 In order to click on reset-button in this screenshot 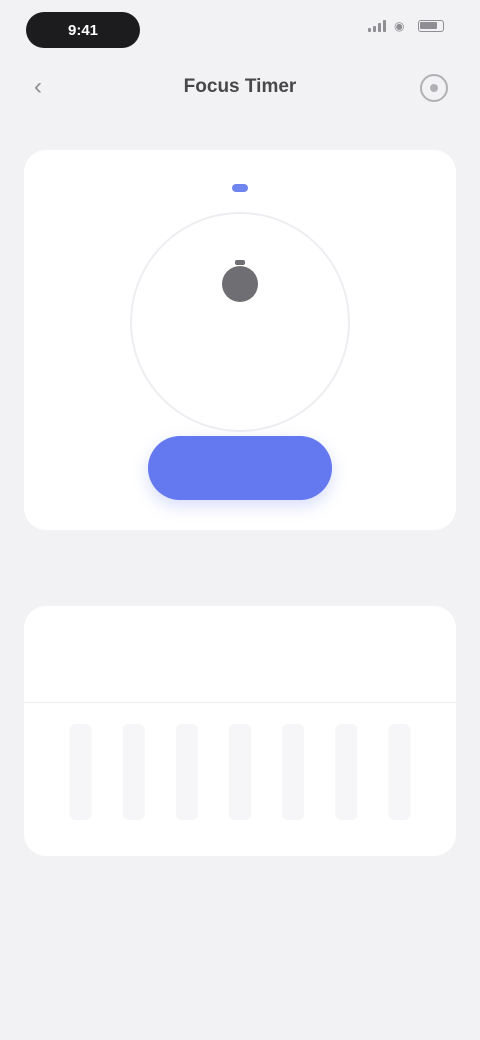, I will do `click(114, 472)`.